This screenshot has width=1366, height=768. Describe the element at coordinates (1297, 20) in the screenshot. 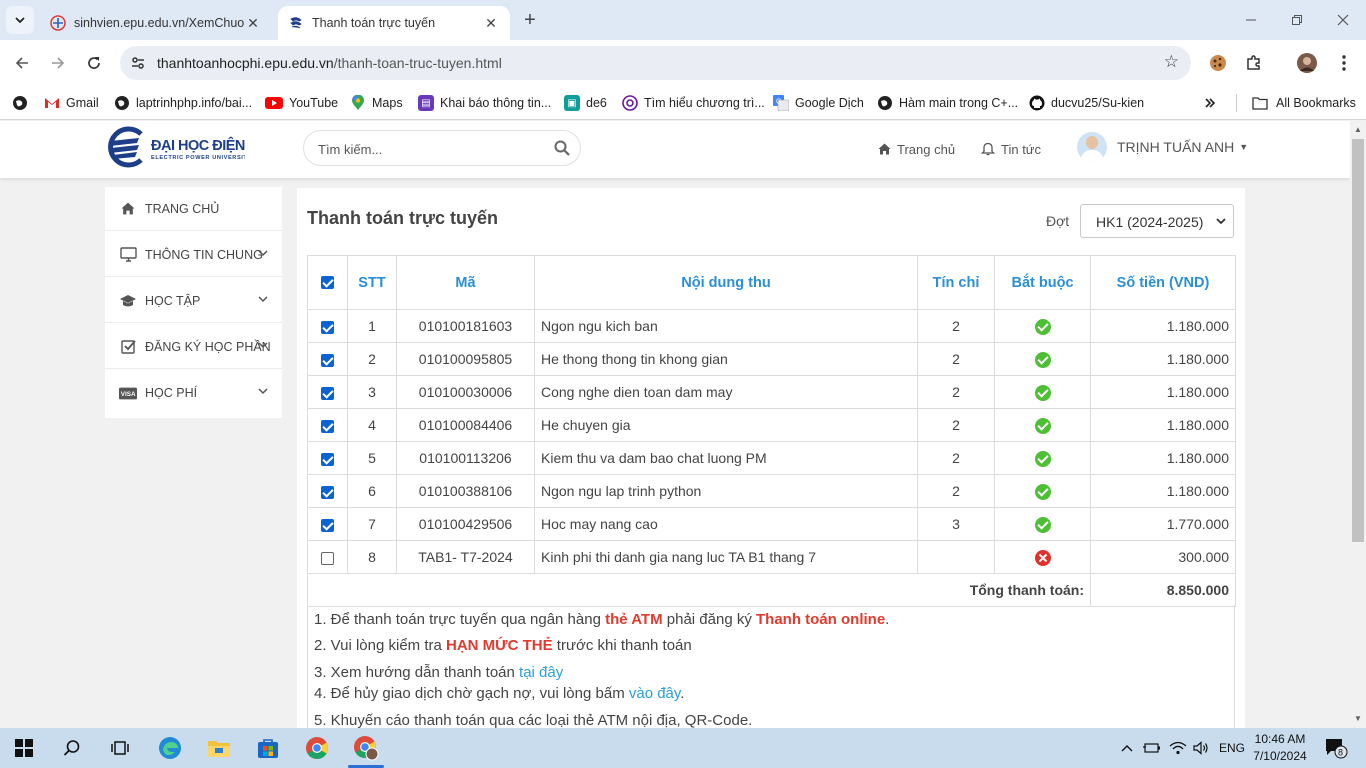

I see `restore-window-button` at that location.